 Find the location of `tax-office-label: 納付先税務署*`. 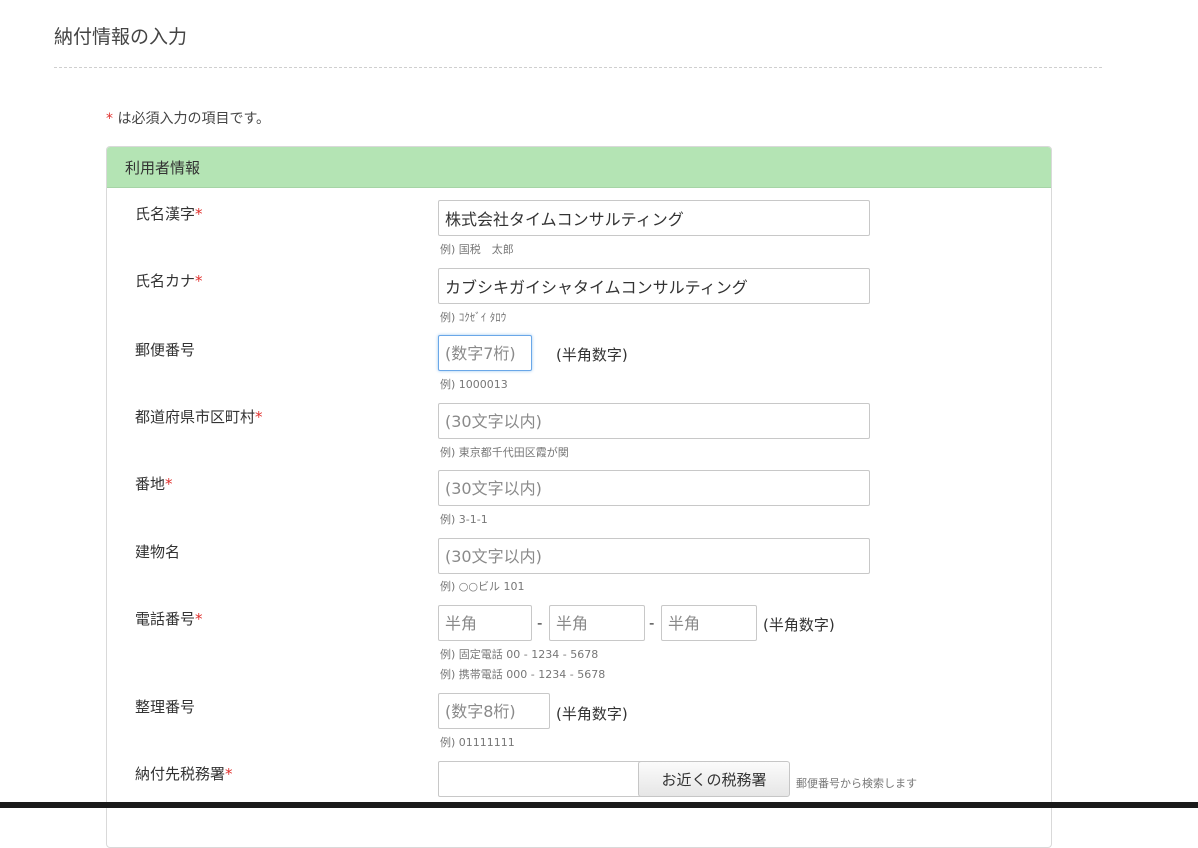

tax-office-label: 納付先税務署* is located at coordinates (184, 773).